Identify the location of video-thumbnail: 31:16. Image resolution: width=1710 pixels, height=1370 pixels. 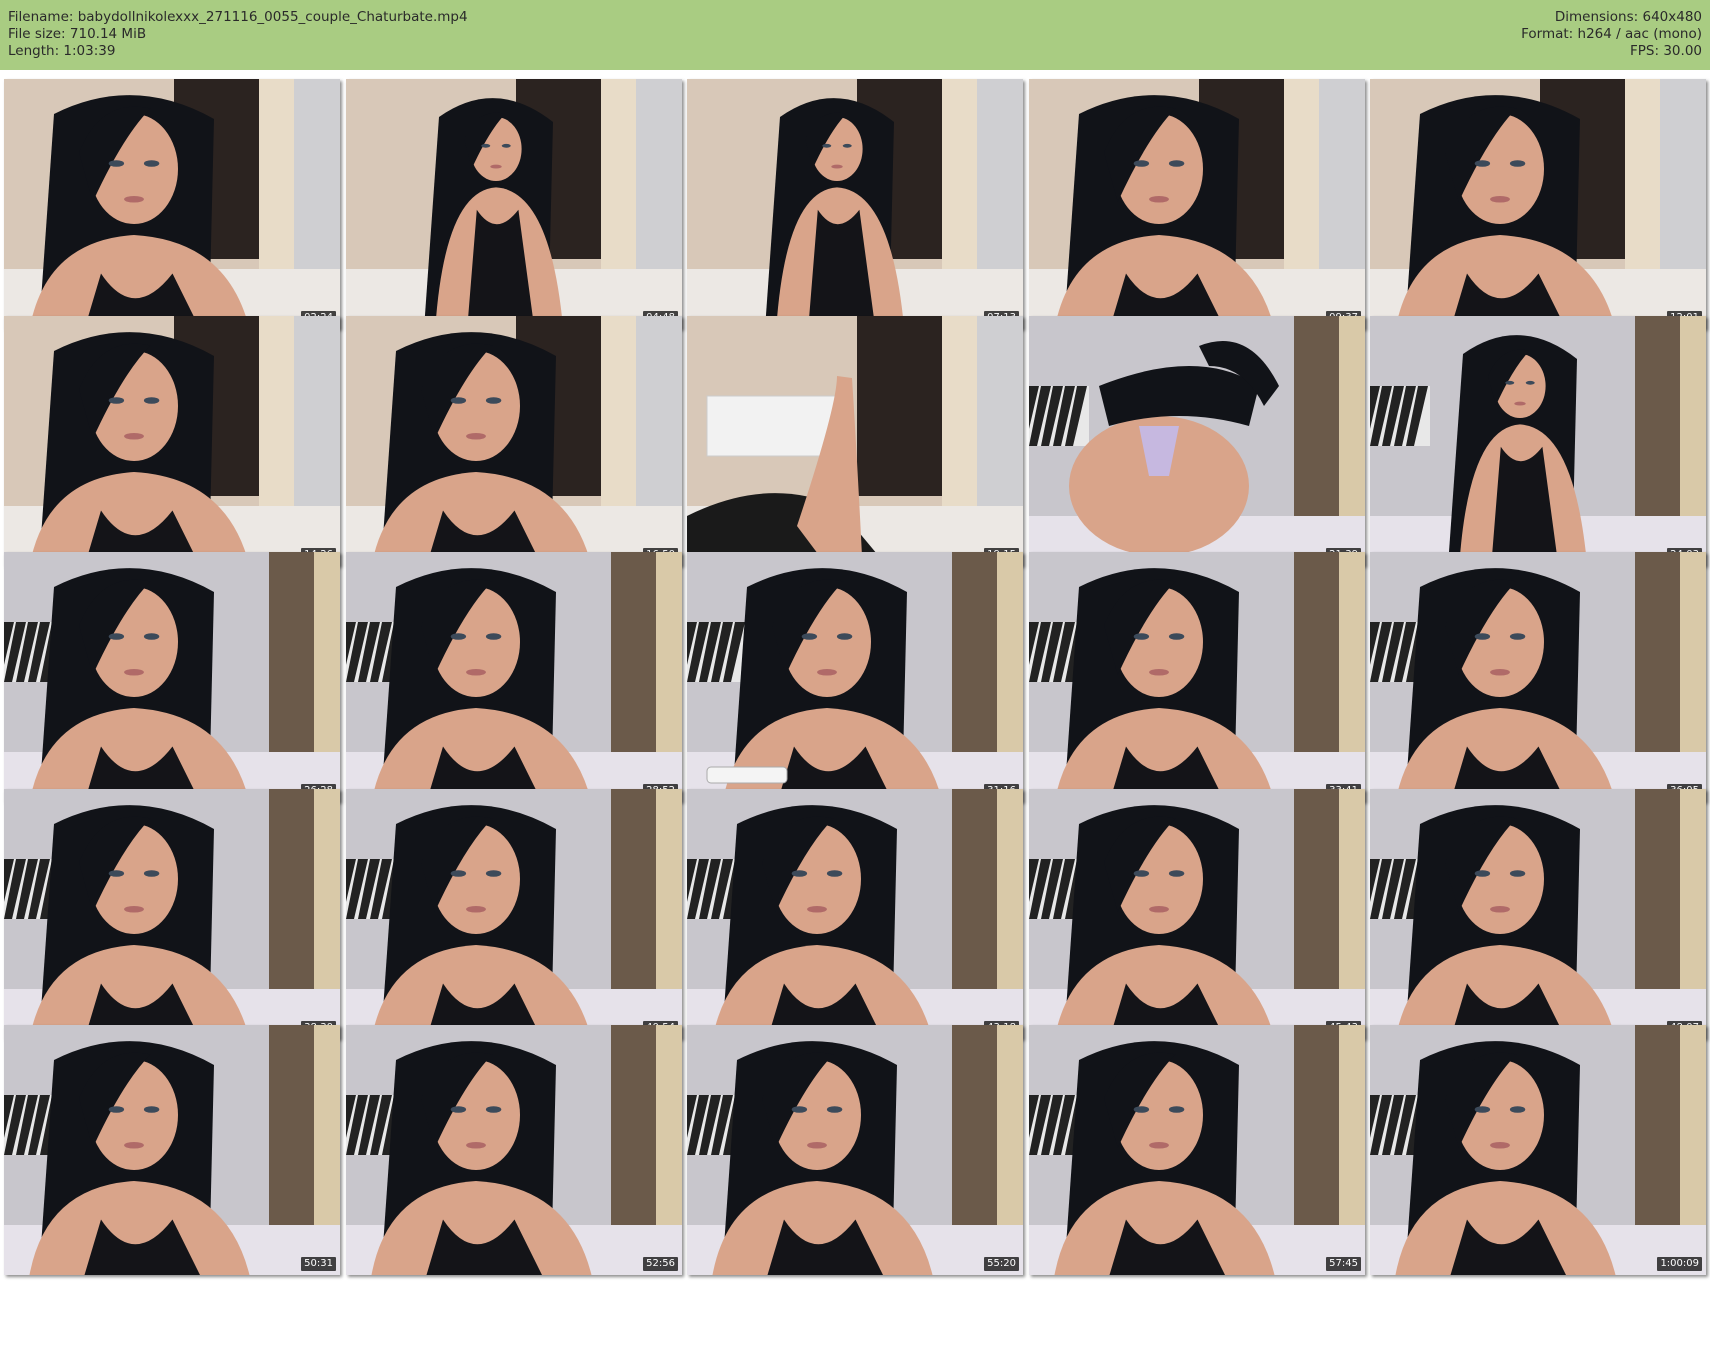
(855, 677).